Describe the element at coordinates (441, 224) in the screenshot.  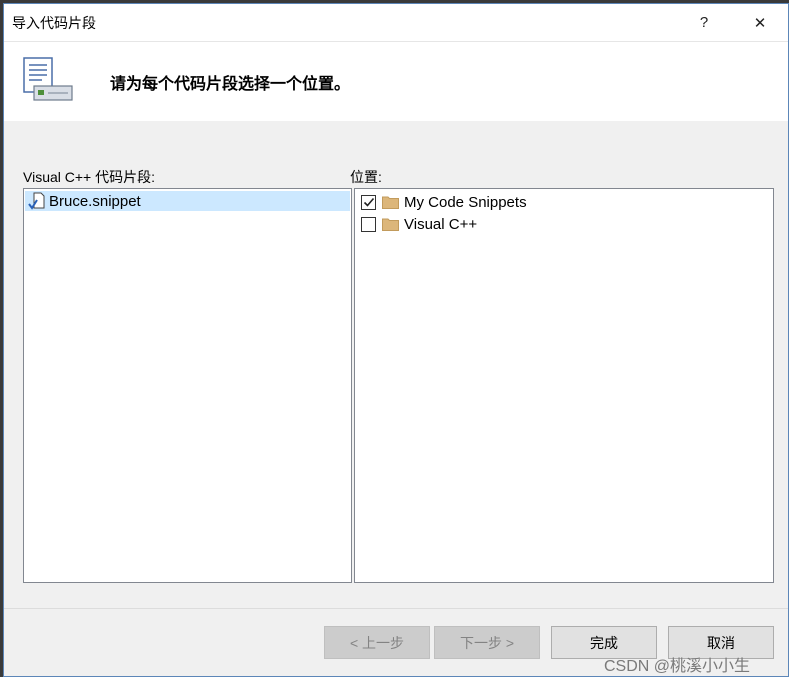
I see `location-label: Visual C++` at that location.